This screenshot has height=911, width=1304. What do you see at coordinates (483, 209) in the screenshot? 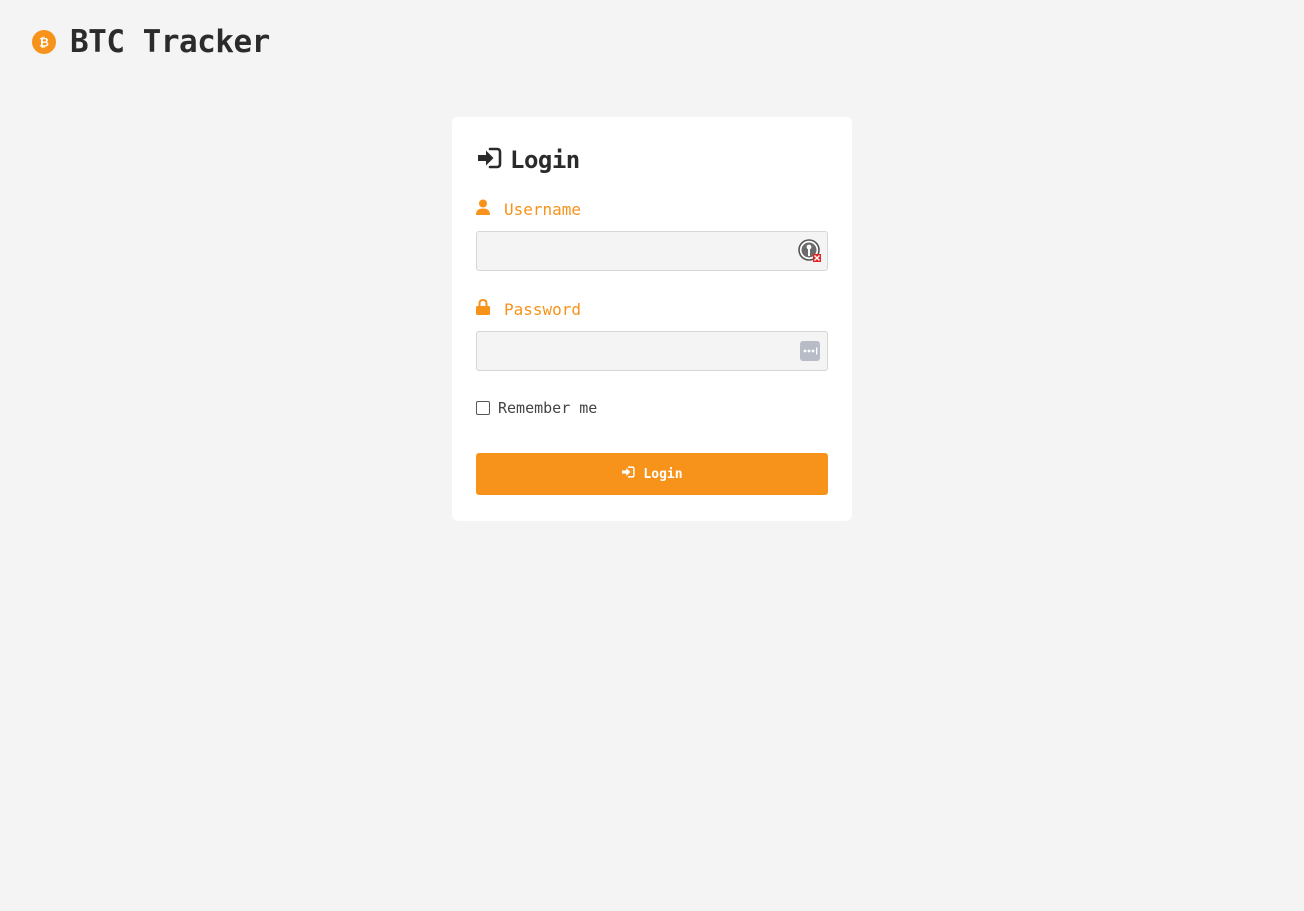
I see `user-icon` at bounding box center [483, 209].